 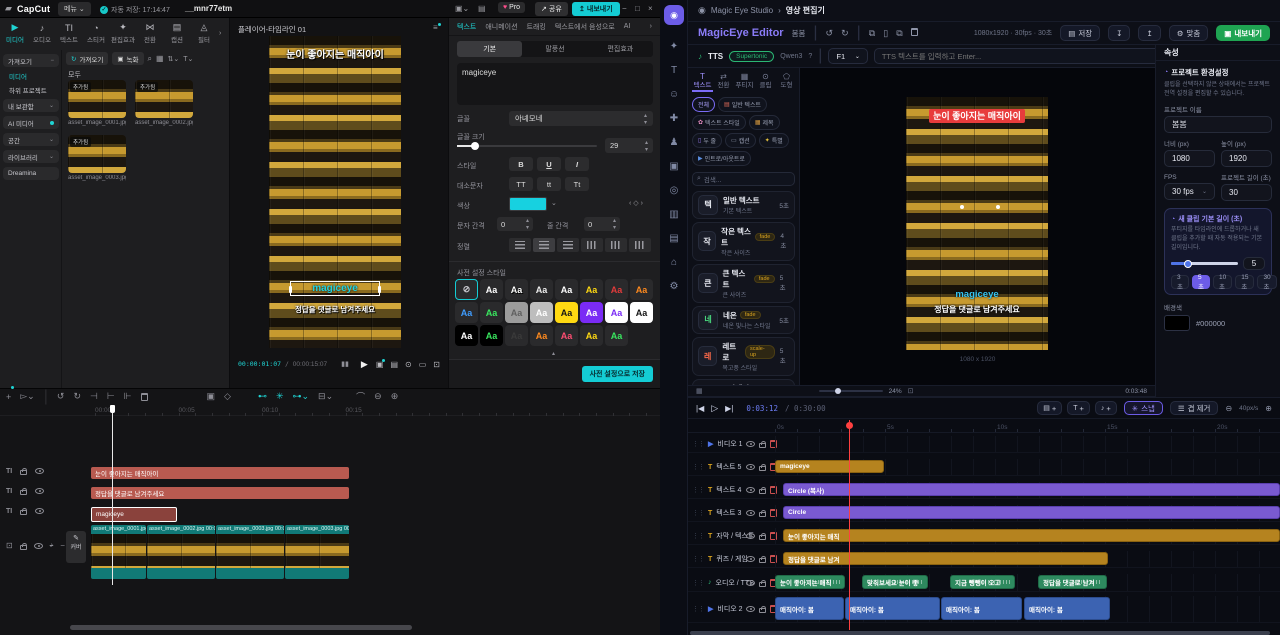 What do you see at coordinates (77, 396) in the screenshot?
I see `redo-button: ↻` at bounding box center [77, 396].